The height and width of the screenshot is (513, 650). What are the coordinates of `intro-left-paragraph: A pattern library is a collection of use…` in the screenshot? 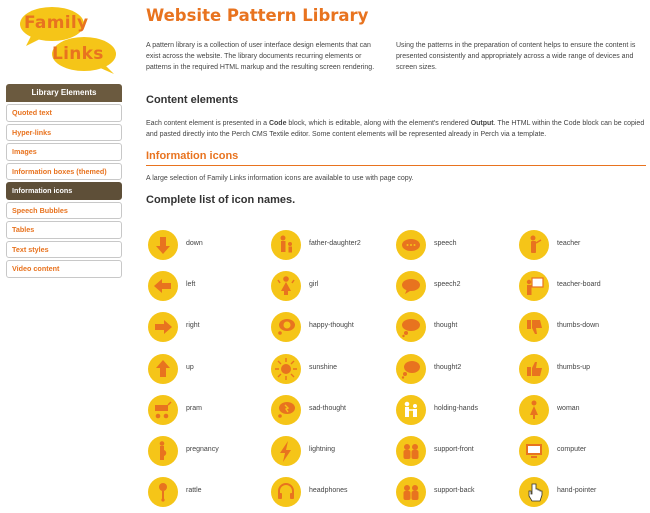 It's located at (260, 56).